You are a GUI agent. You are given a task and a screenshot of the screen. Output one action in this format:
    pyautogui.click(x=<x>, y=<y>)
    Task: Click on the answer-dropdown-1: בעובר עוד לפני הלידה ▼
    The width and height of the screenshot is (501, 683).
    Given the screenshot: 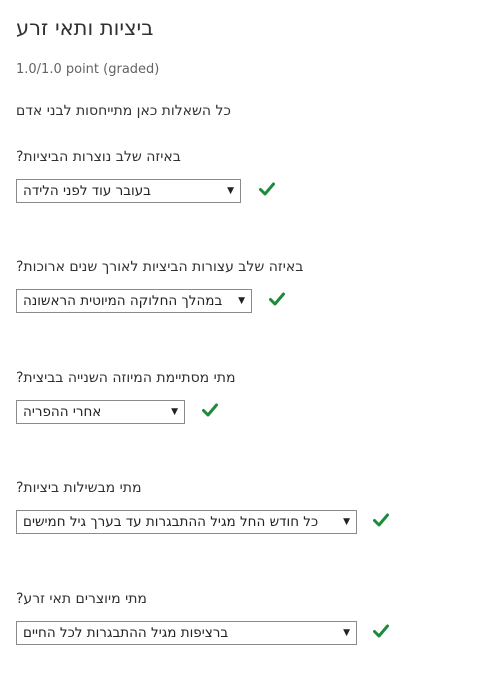 What is the action you would take?
    pyautogui.click(x=128, y=191)
    